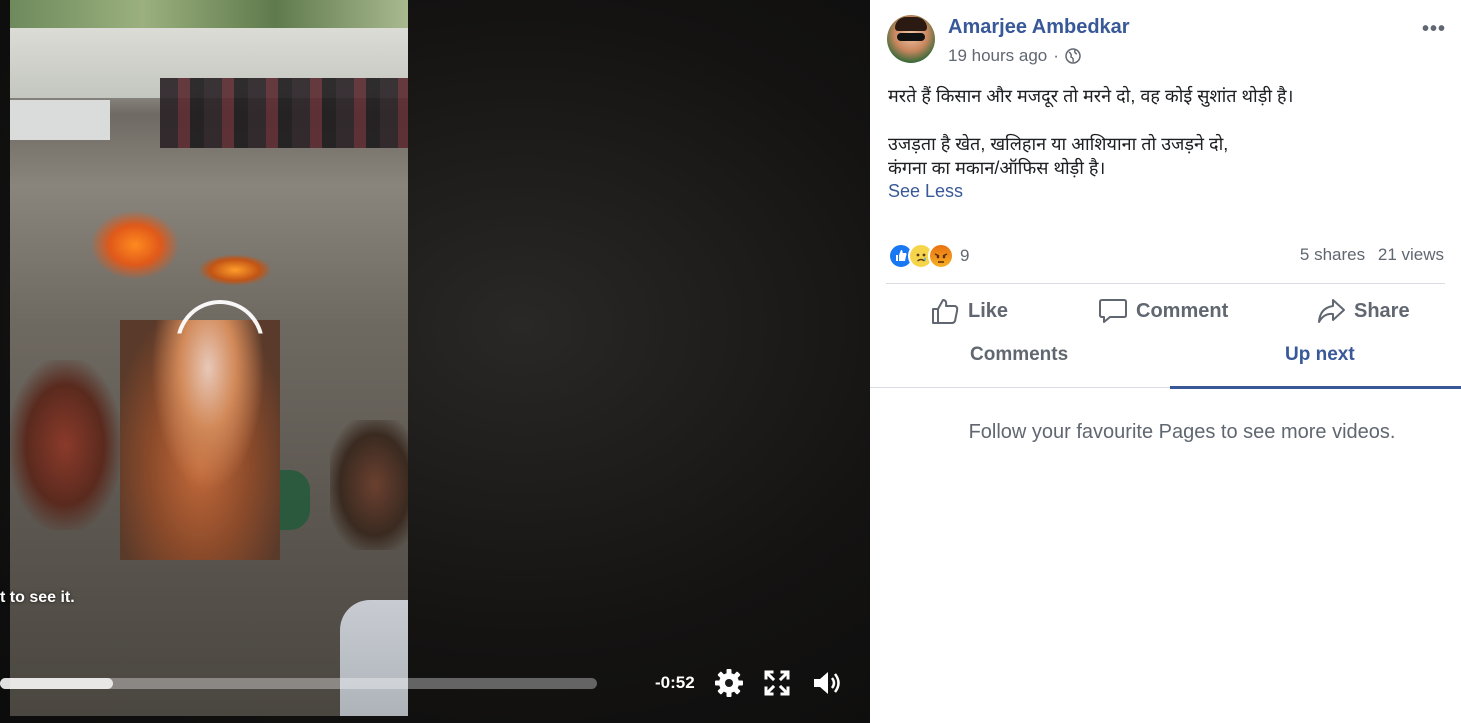 Image resolution: width=1461 pixels, height=723 pixels. I want to click on blurred-region, so click(200, 440).